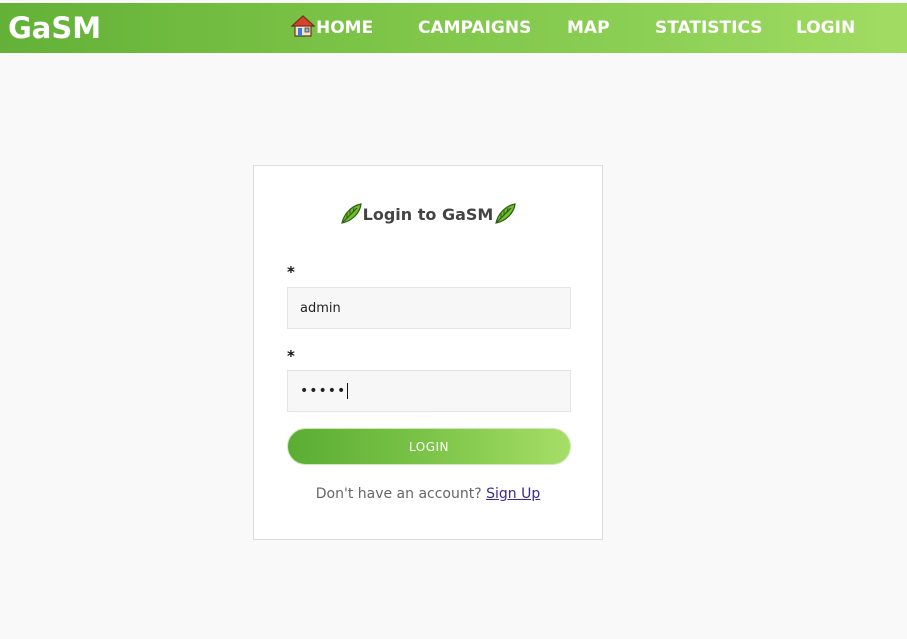  What do you see at coordinates (825, 28) in the screenshot?
I see `nav-login: LOGIN` at bounding box center [825, 28].